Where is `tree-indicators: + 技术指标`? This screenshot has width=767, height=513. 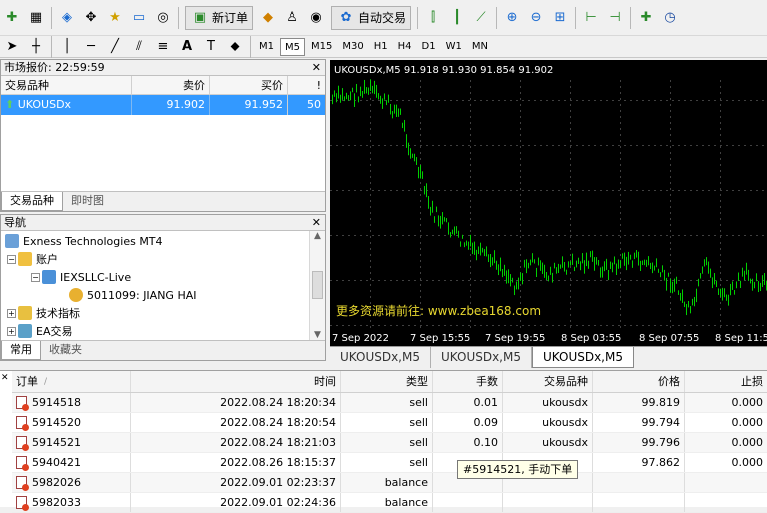
tree-indicators: + 技术指标 is located at coordinates (43, 313).